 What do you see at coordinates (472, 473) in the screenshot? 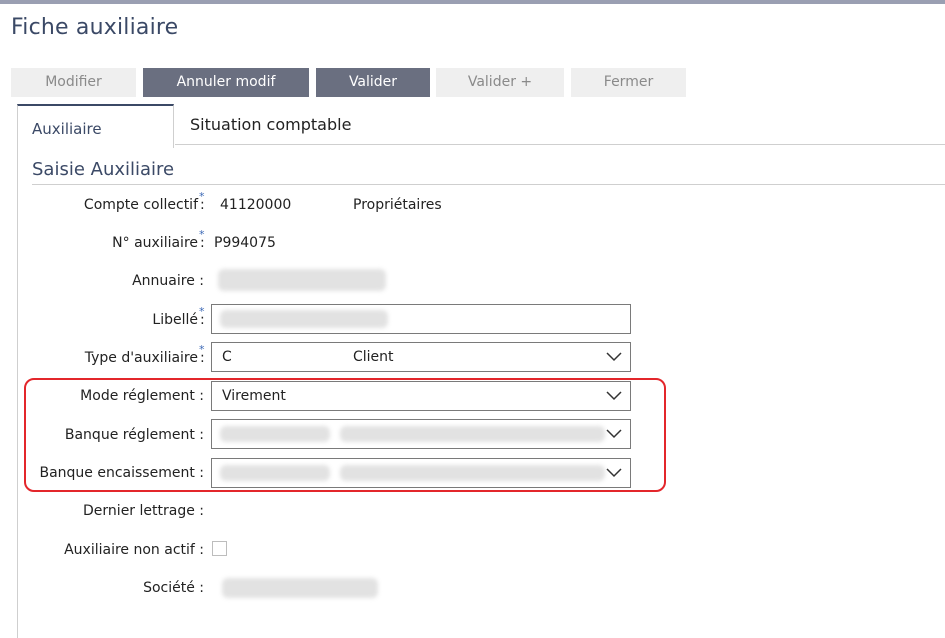
I see `banque-encaissement-name-redacted` at bounding box center [472, 473].